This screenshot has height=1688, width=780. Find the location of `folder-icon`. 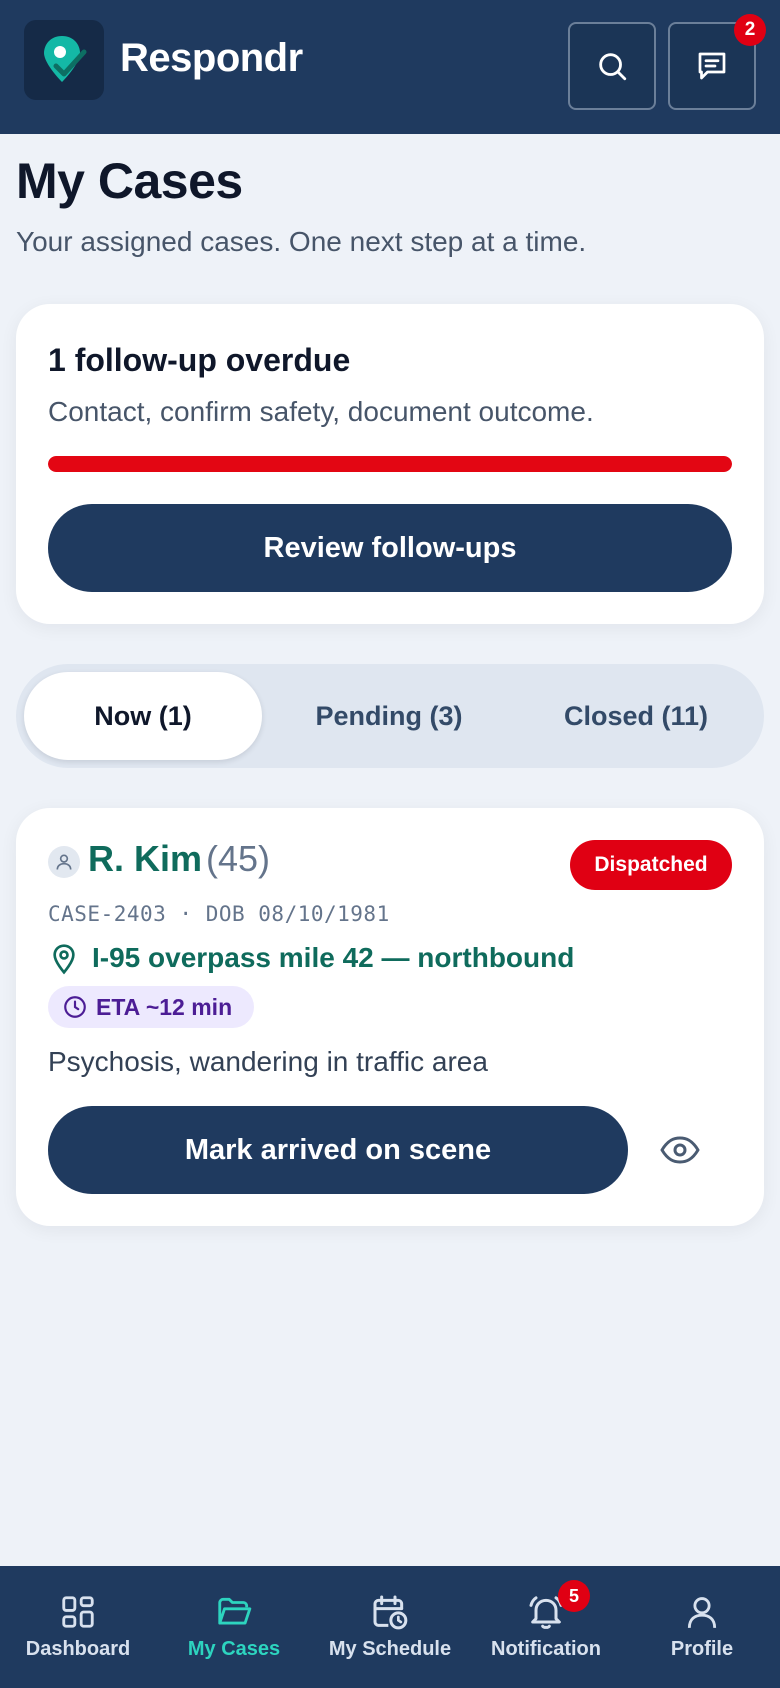

folder-icon is located at coordinates (235, 1611).